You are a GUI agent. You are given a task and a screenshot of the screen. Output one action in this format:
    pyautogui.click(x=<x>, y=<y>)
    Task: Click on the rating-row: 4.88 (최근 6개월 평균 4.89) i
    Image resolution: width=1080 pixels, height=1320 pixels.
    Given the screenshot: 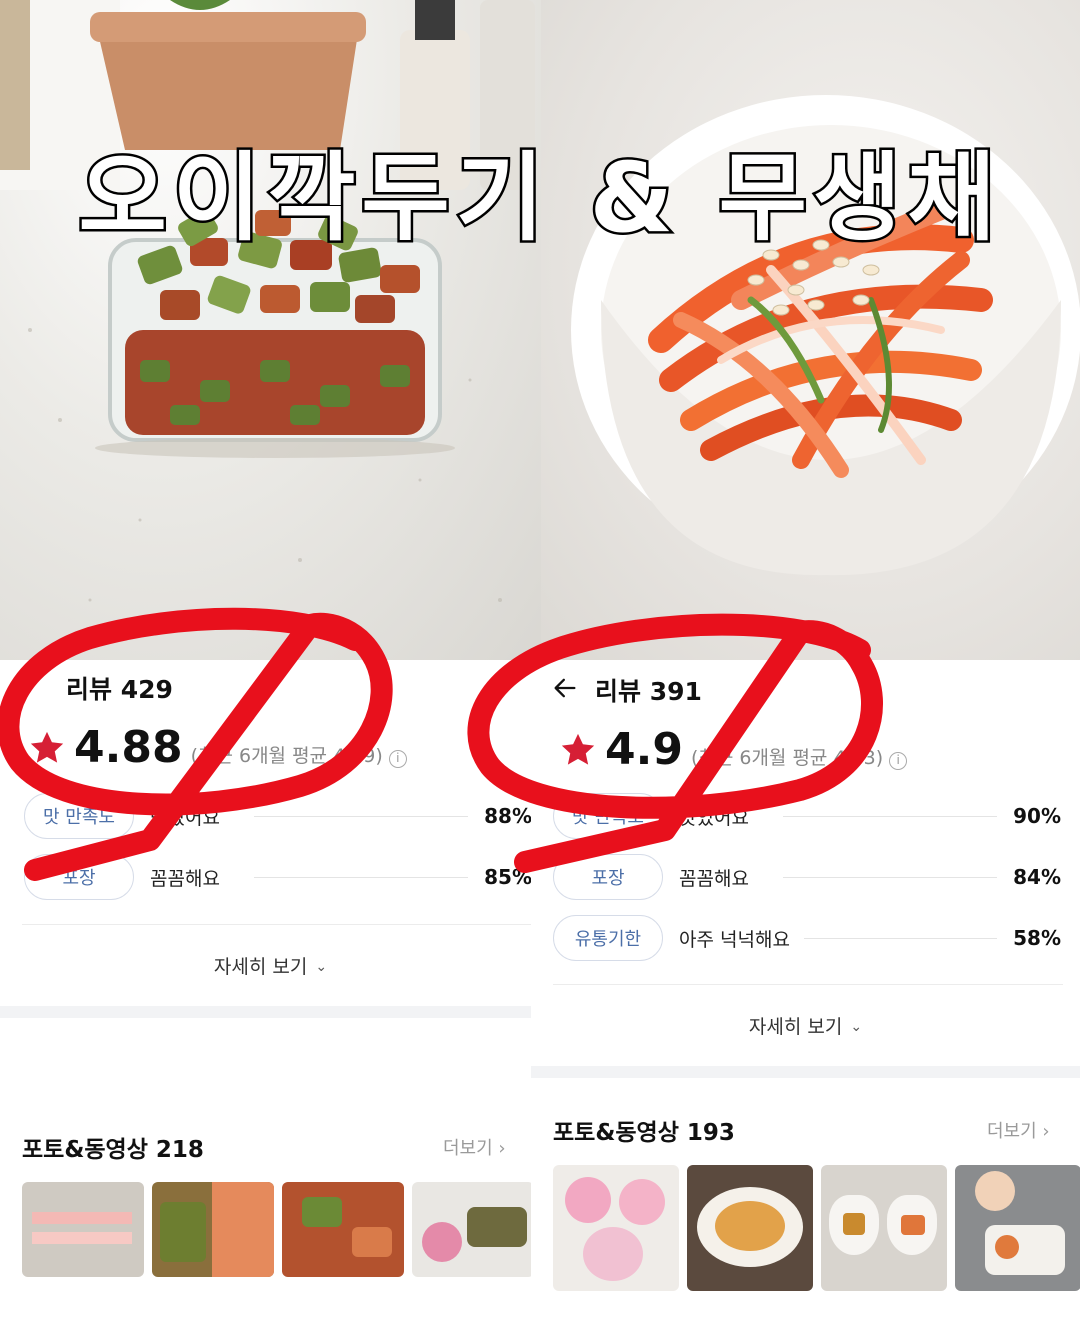 What is the action you would take?
    pyautogui.click(x=217, y=747)
    